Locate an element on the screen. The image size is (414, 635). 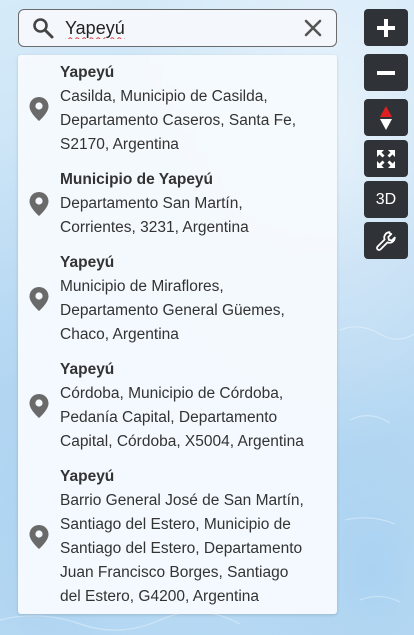
result-detail-line: del Estero, G4200, Argentina is located at coordinates (160, 596).